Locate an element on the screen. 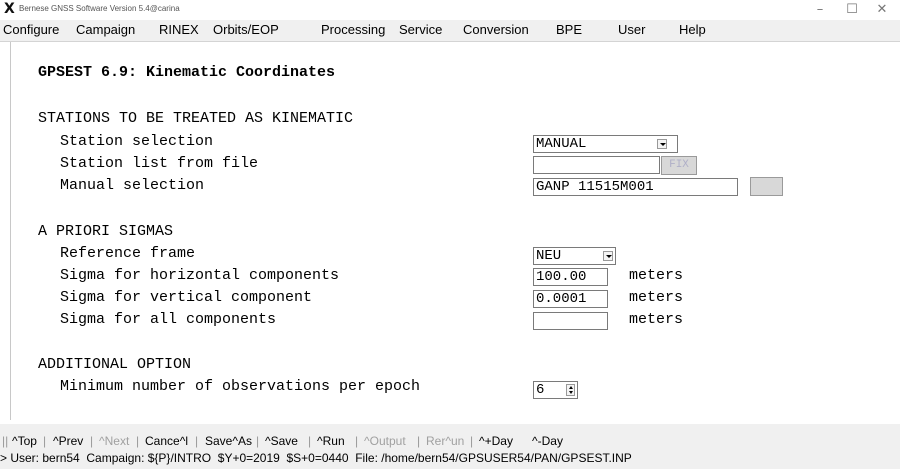  sigma-vertical-input: 0.0001 is located at coordinates (570, 299).